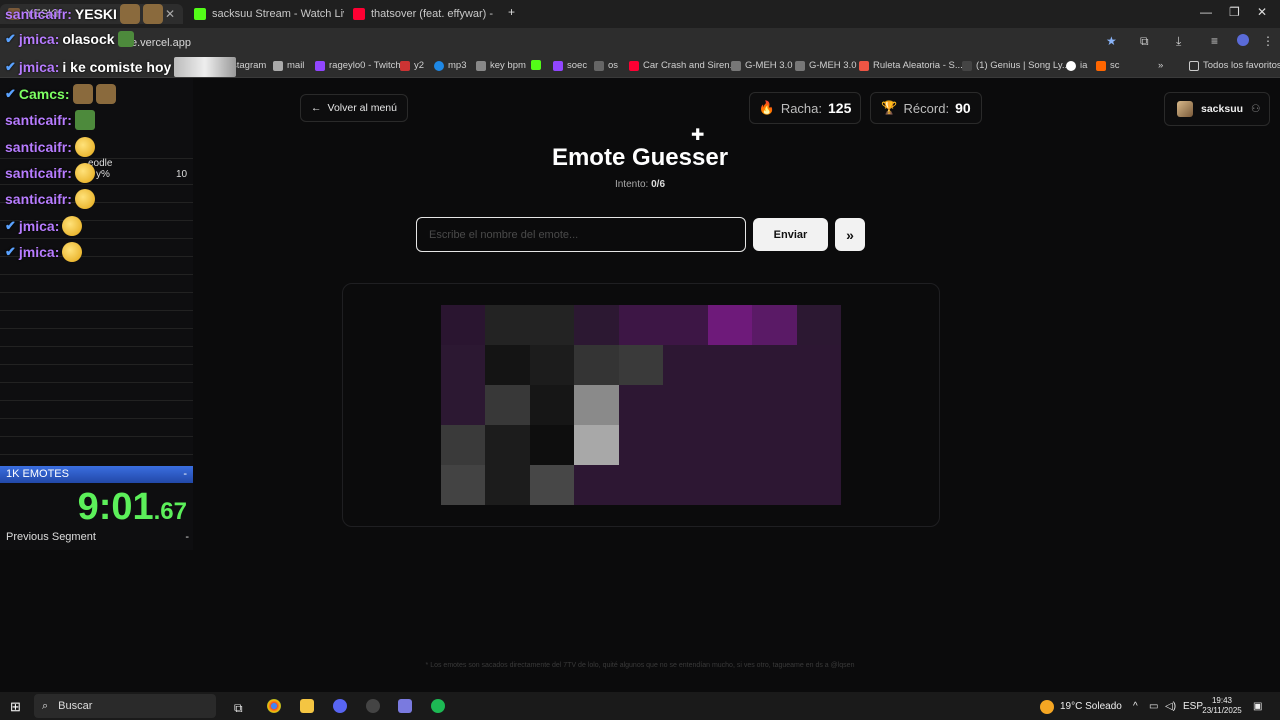  What do you see at coordinates (1262, 12) in the screenshot?
I see `close-window-icon: ✕` at bounding box center [1262, 12].